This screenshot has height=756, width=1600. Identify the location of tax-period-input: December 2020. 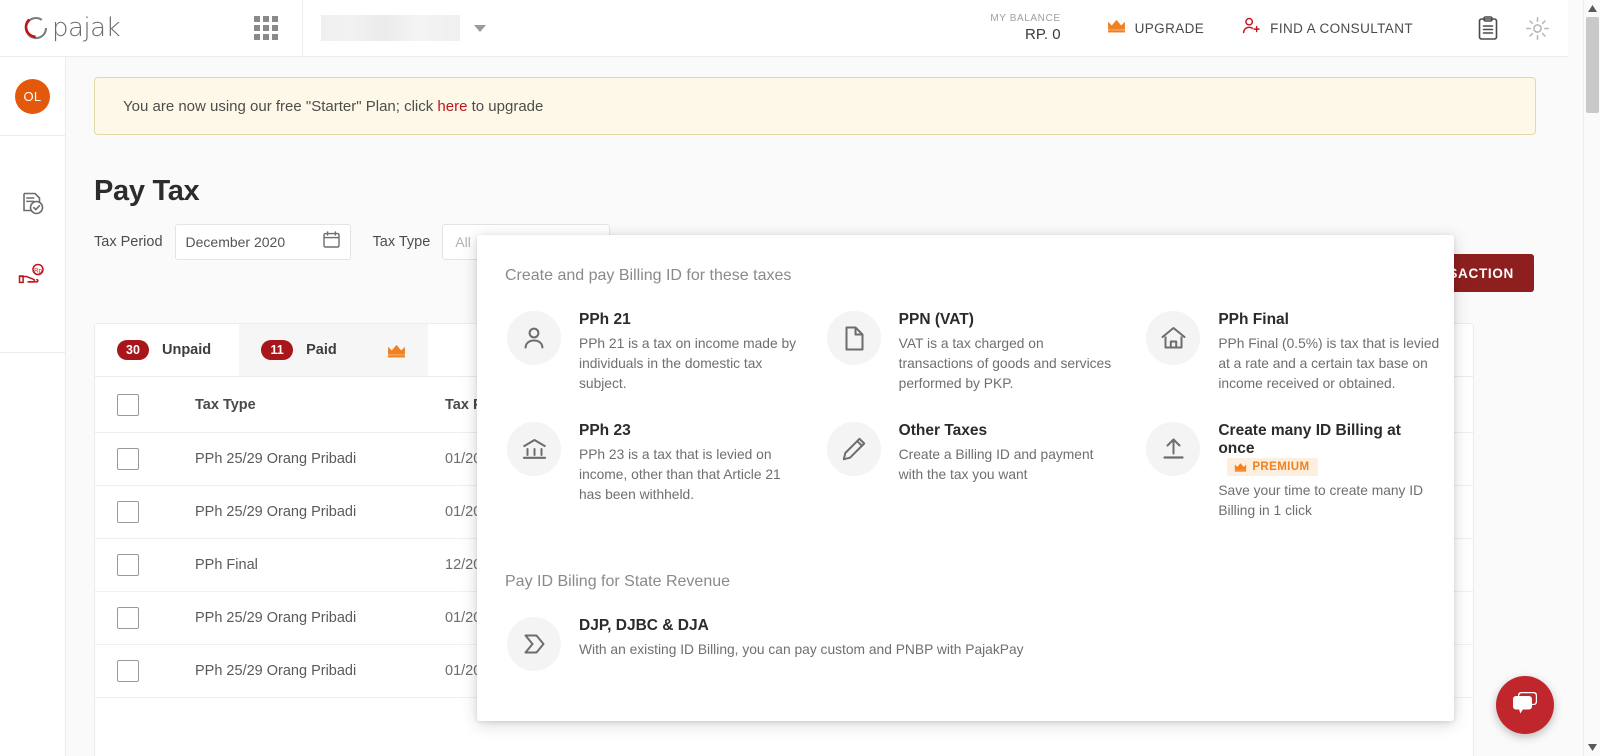
(262, 242).